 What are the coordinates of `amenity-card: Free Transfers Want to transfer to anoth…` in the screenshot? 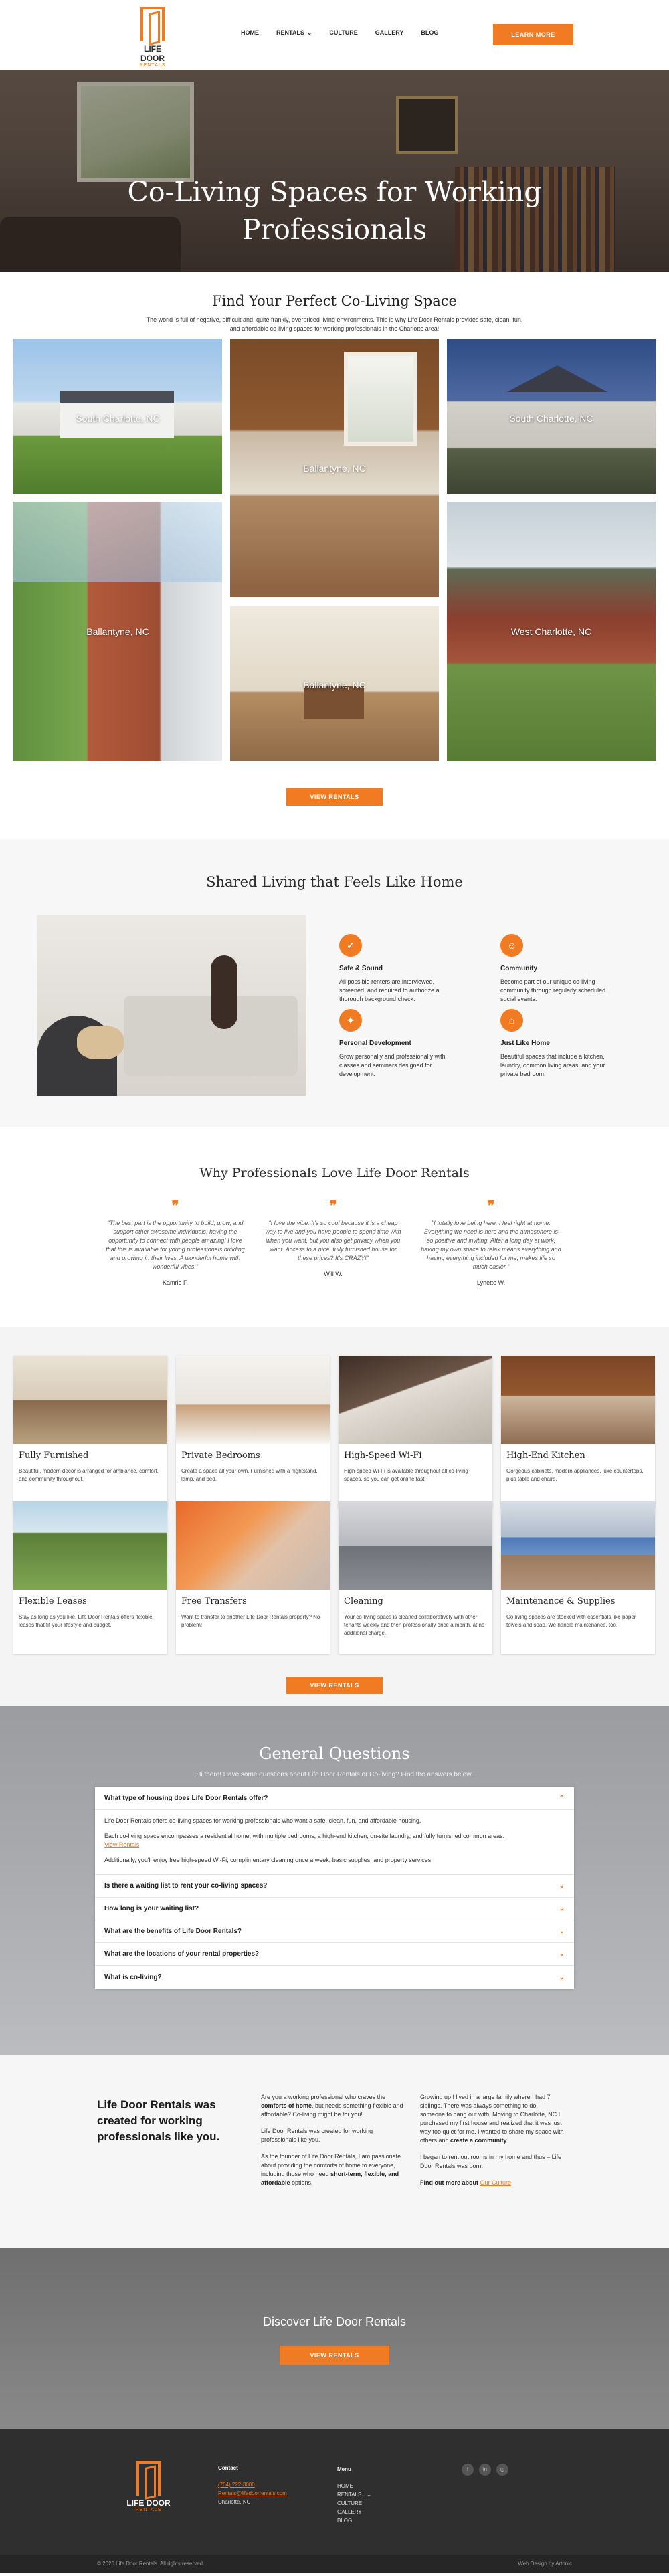 It's located at (253, 1578).